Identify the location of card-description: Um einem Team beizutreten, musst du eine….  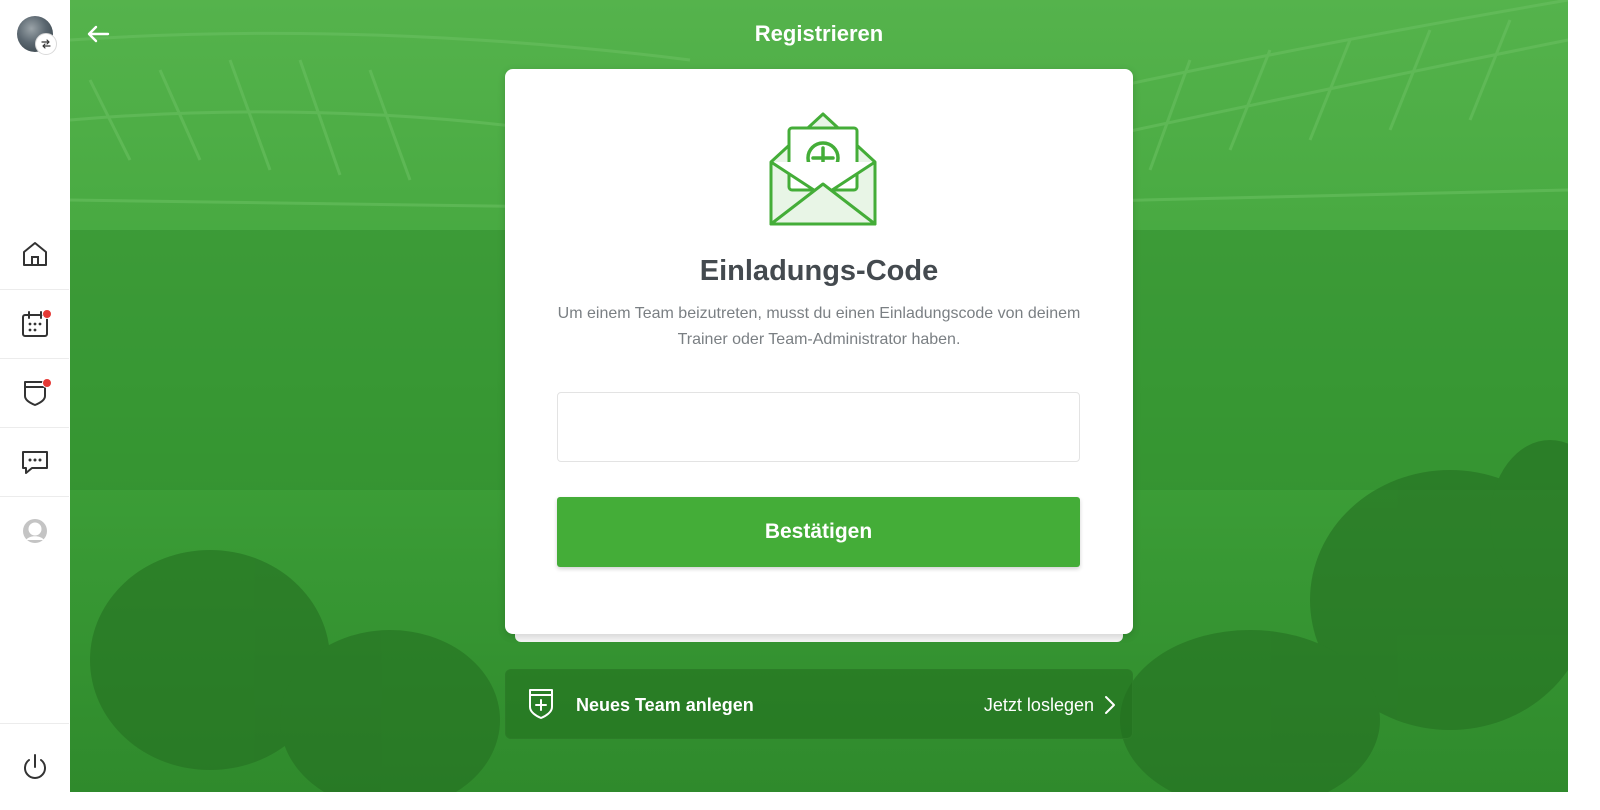
(819, 326).